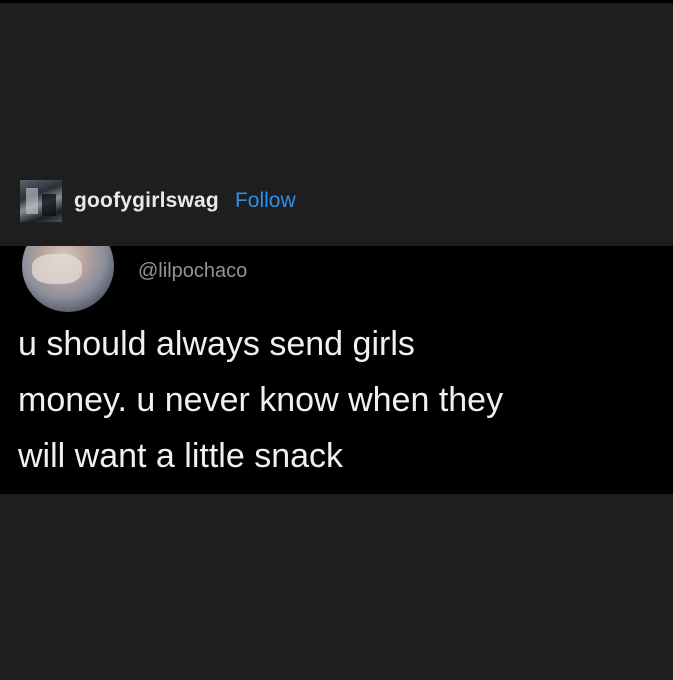 The width and height of the screenshot is (673, 680). What do you see at coordinates (193, 271) in the screenshot?
I see `tweet-handle: @lilpochaco` at bounding box center [193, 271].